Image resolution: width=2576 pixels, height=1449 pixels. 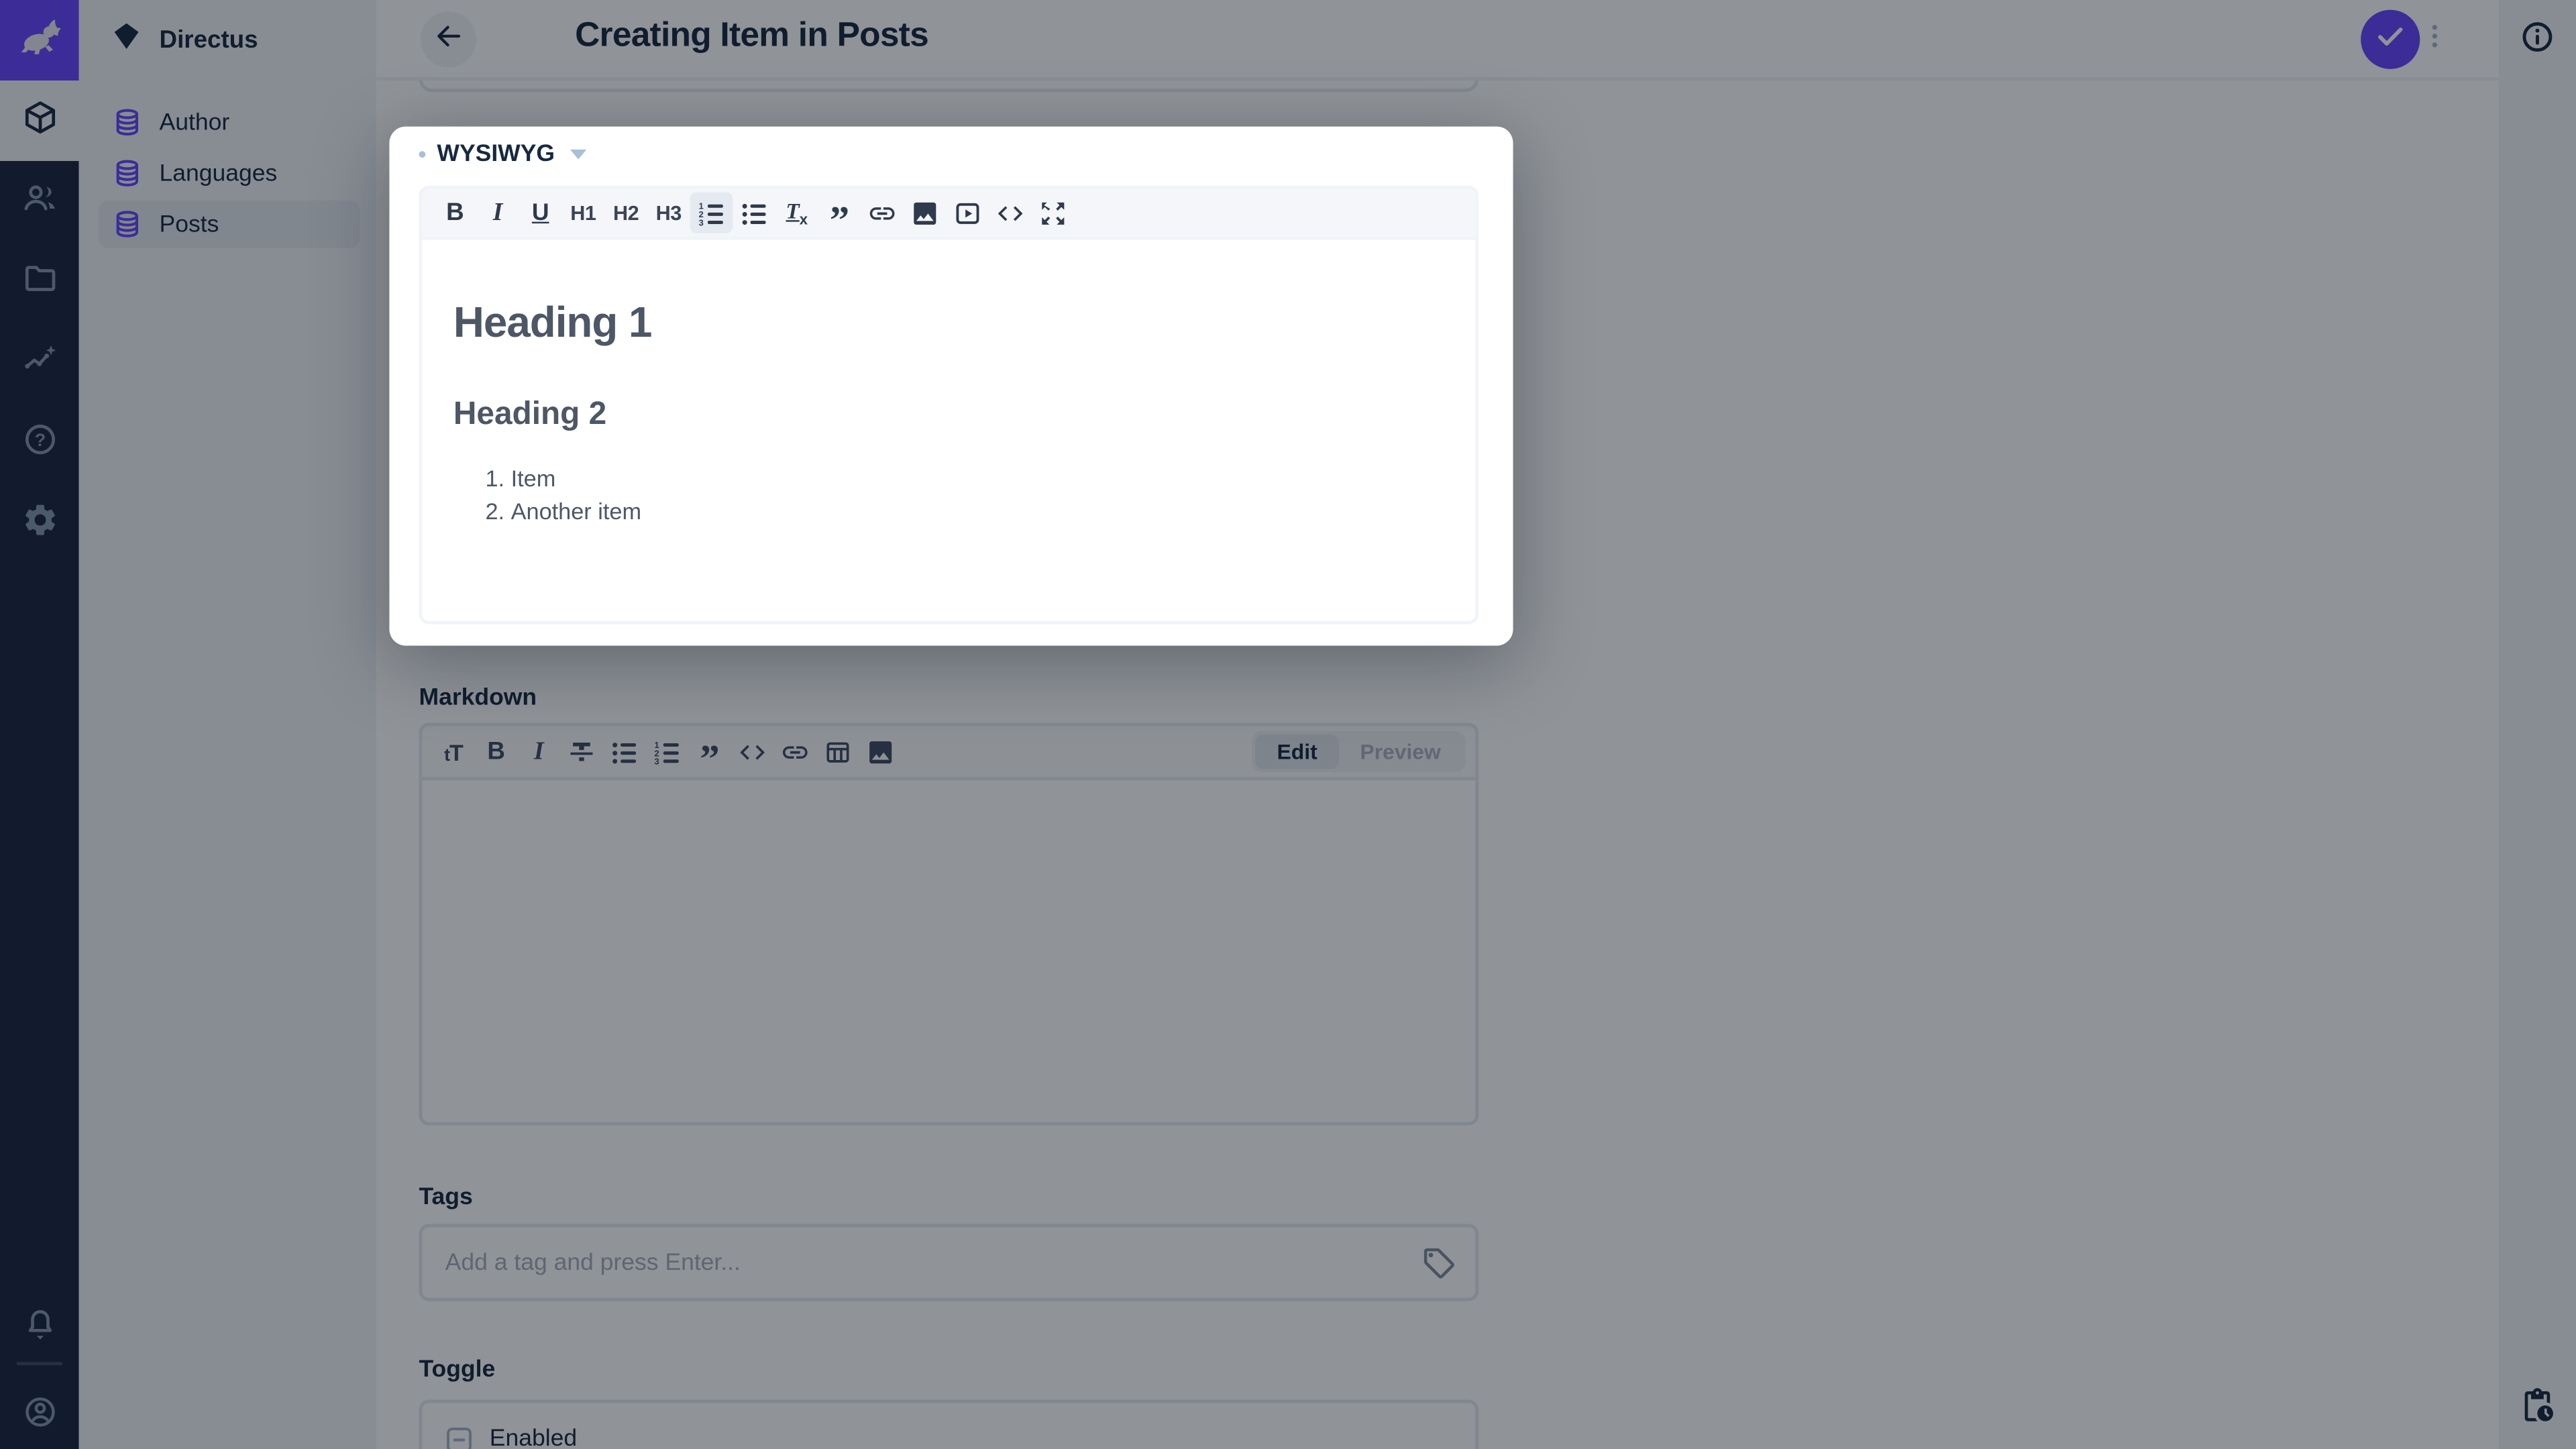 What do you see at coordinates (668, 213) in the screenshot?
I see `h3-button: H3` at bounding box center [668, 213].